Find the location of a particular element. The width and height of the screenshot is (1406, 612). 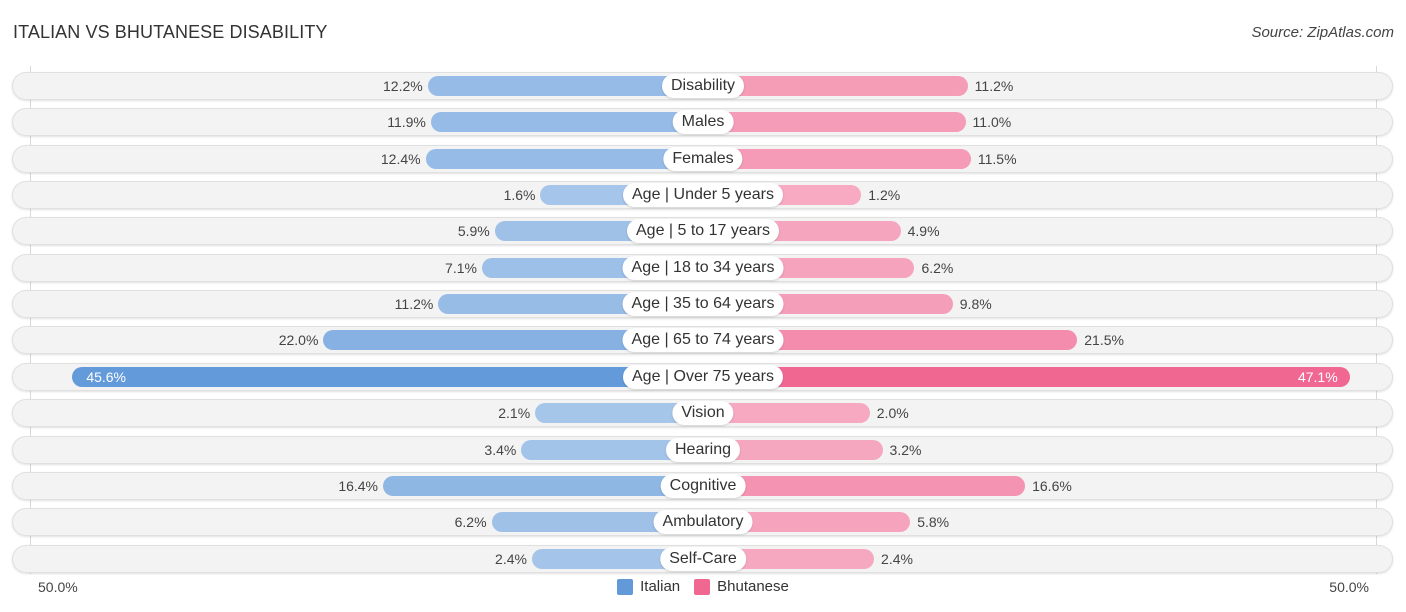

category-label: Males is located at coordinates (703, 122).